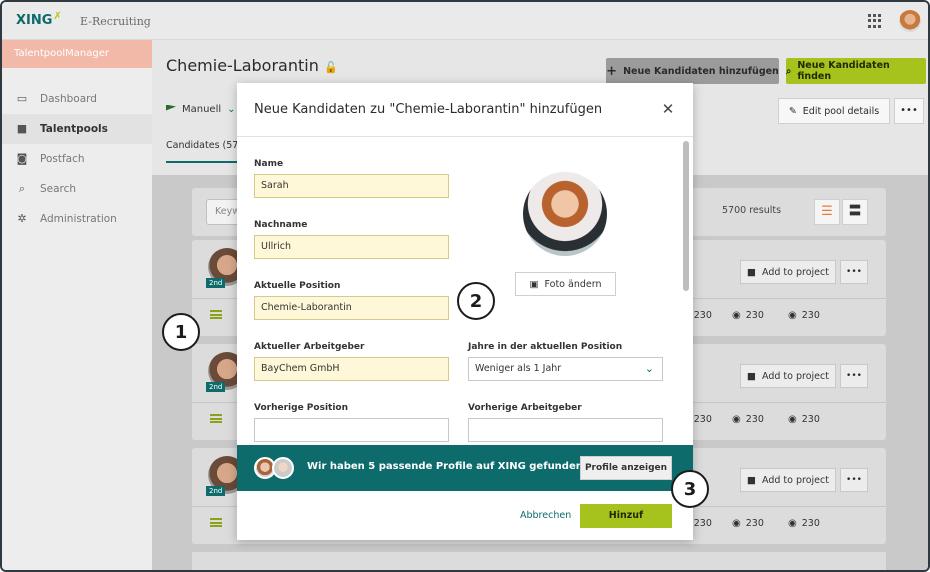  Describe the element at coordinates (626, 468) in the screenshot. I see `show-profiles-button: Profile anzeigen` at that location.